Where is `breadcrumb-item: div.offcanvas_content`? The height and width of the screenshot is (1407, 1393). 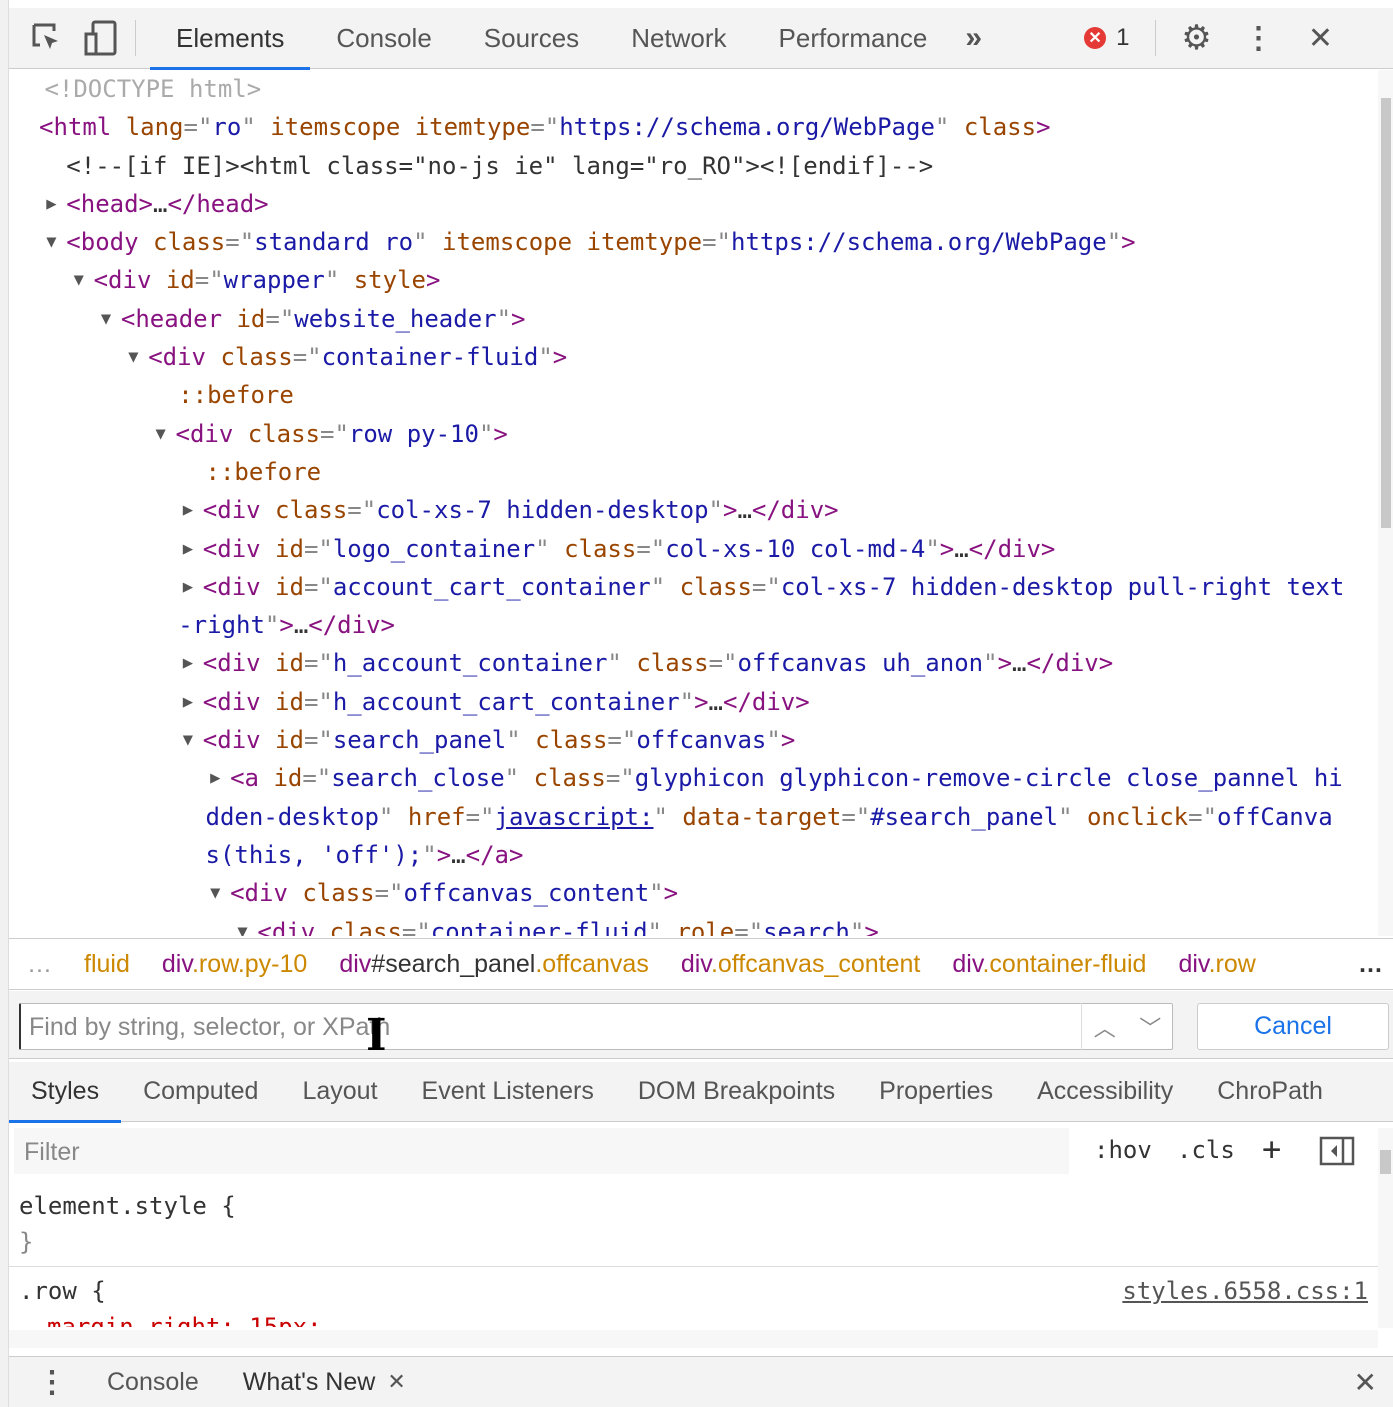
breadcrumb-item: div.offcanvas_content is located at coordinates (801, 964).